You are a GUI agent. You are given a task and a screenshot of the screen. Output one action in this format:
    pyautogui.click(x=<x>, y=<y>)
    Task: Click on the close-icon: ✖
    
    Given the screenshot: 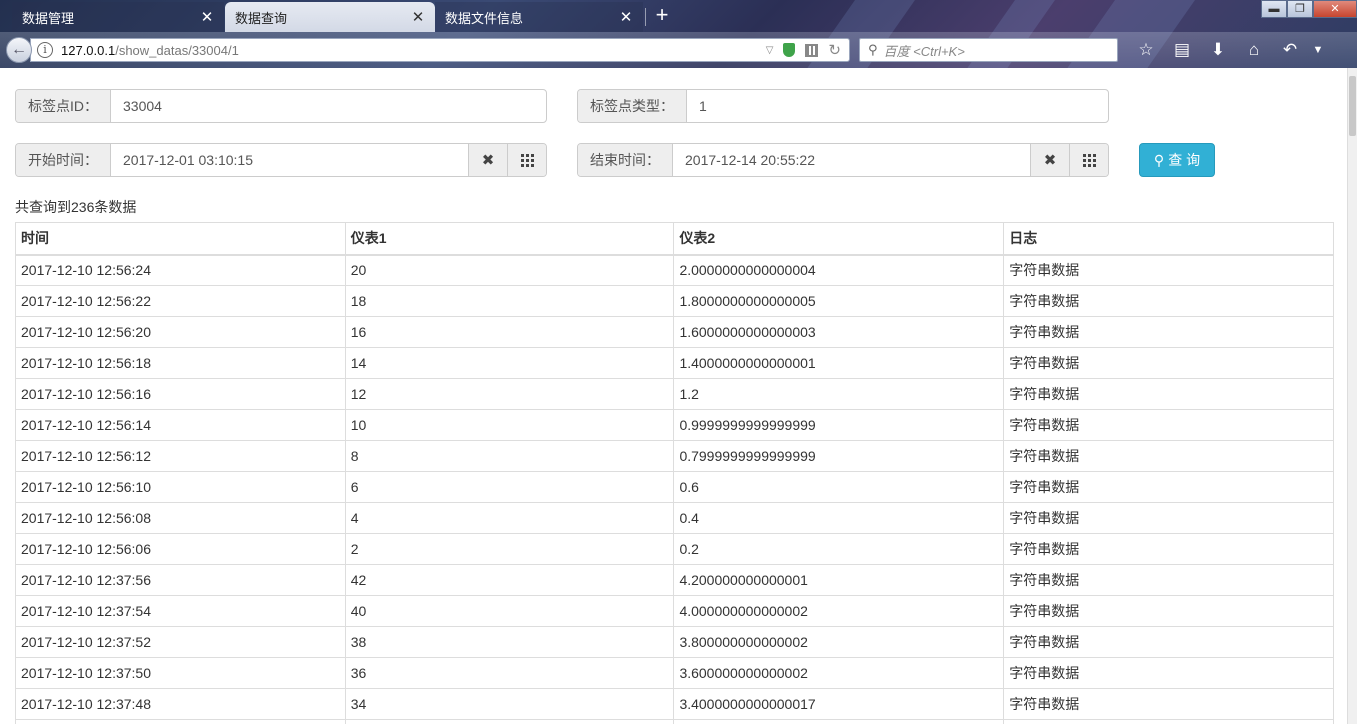 What is the action you would take?
    pyautogui.click(x=488, y=160)
    